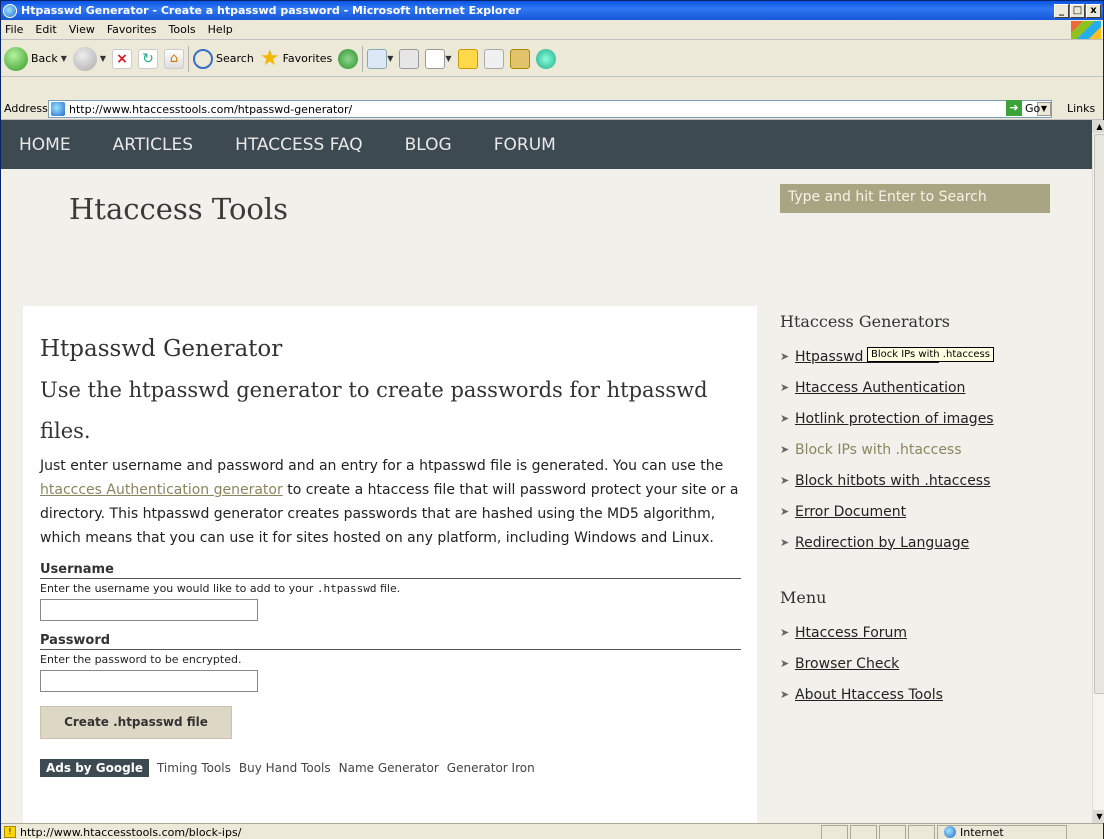 Image resolution: width=1104 pixels, height=839 pixels. I want to click on nav-articles: ARTICLES, so click(153, 145).